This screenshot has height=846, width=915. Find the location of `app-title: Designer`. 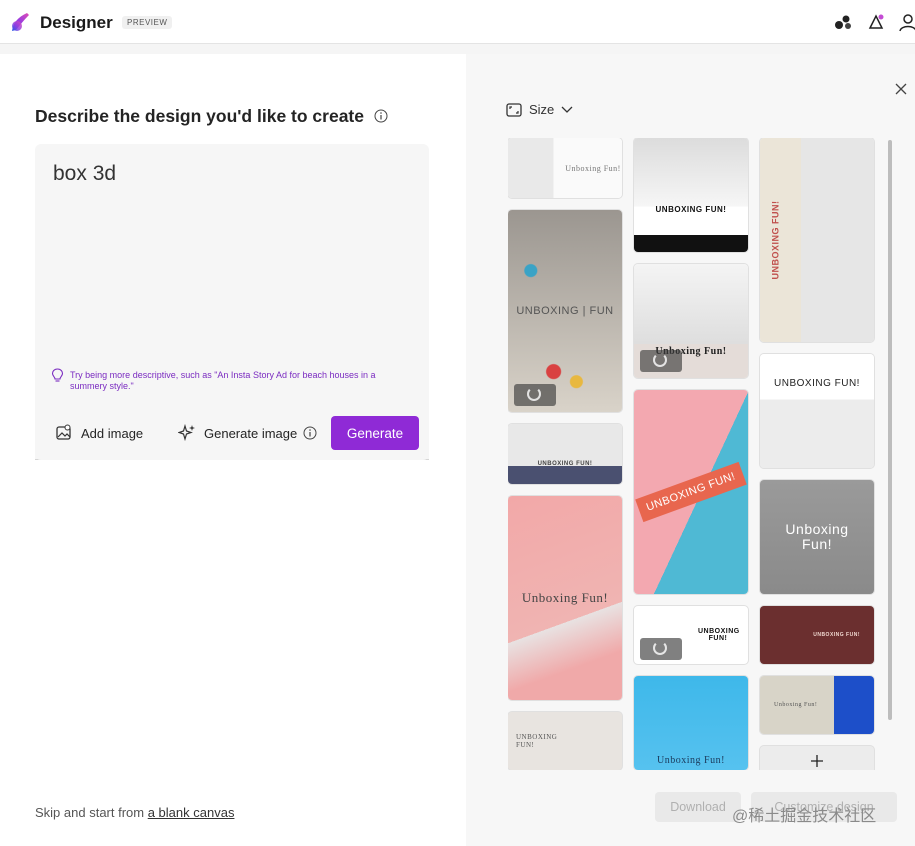

app-title: Designer is located at coordinates (76, 22).